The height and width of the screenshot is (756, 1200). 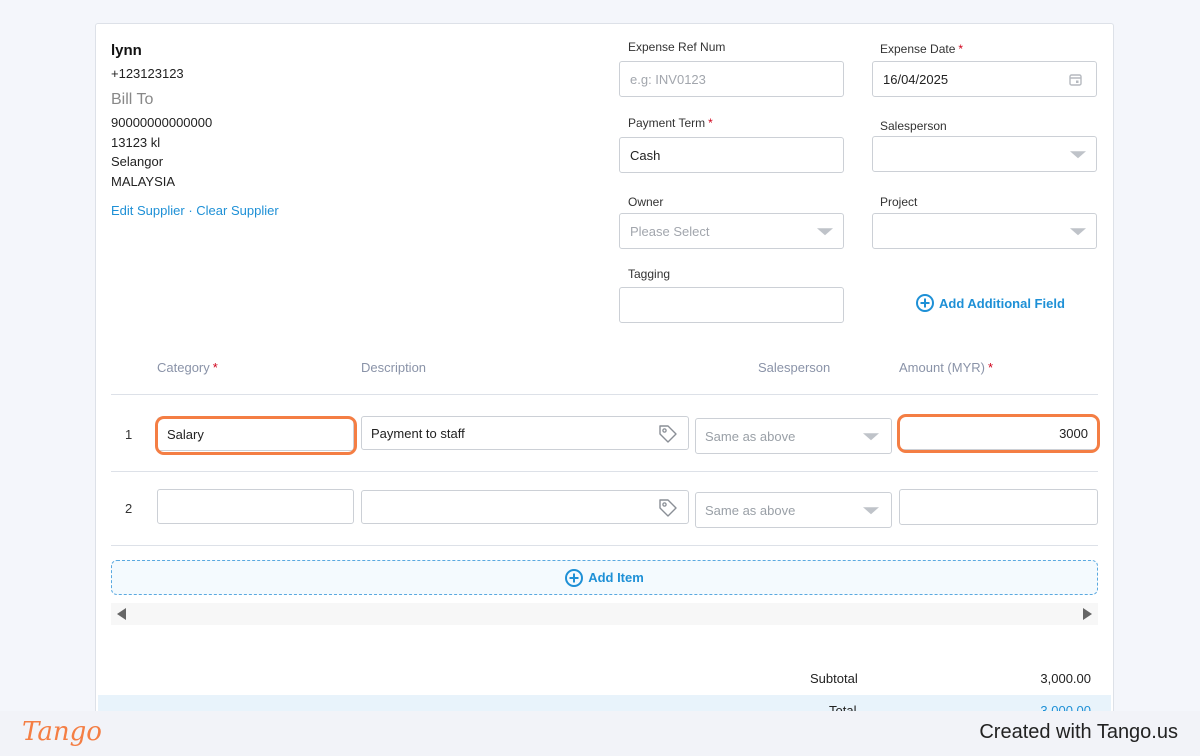 I want to click on supplier-phone: +123123123, so click(x=147, y=73).